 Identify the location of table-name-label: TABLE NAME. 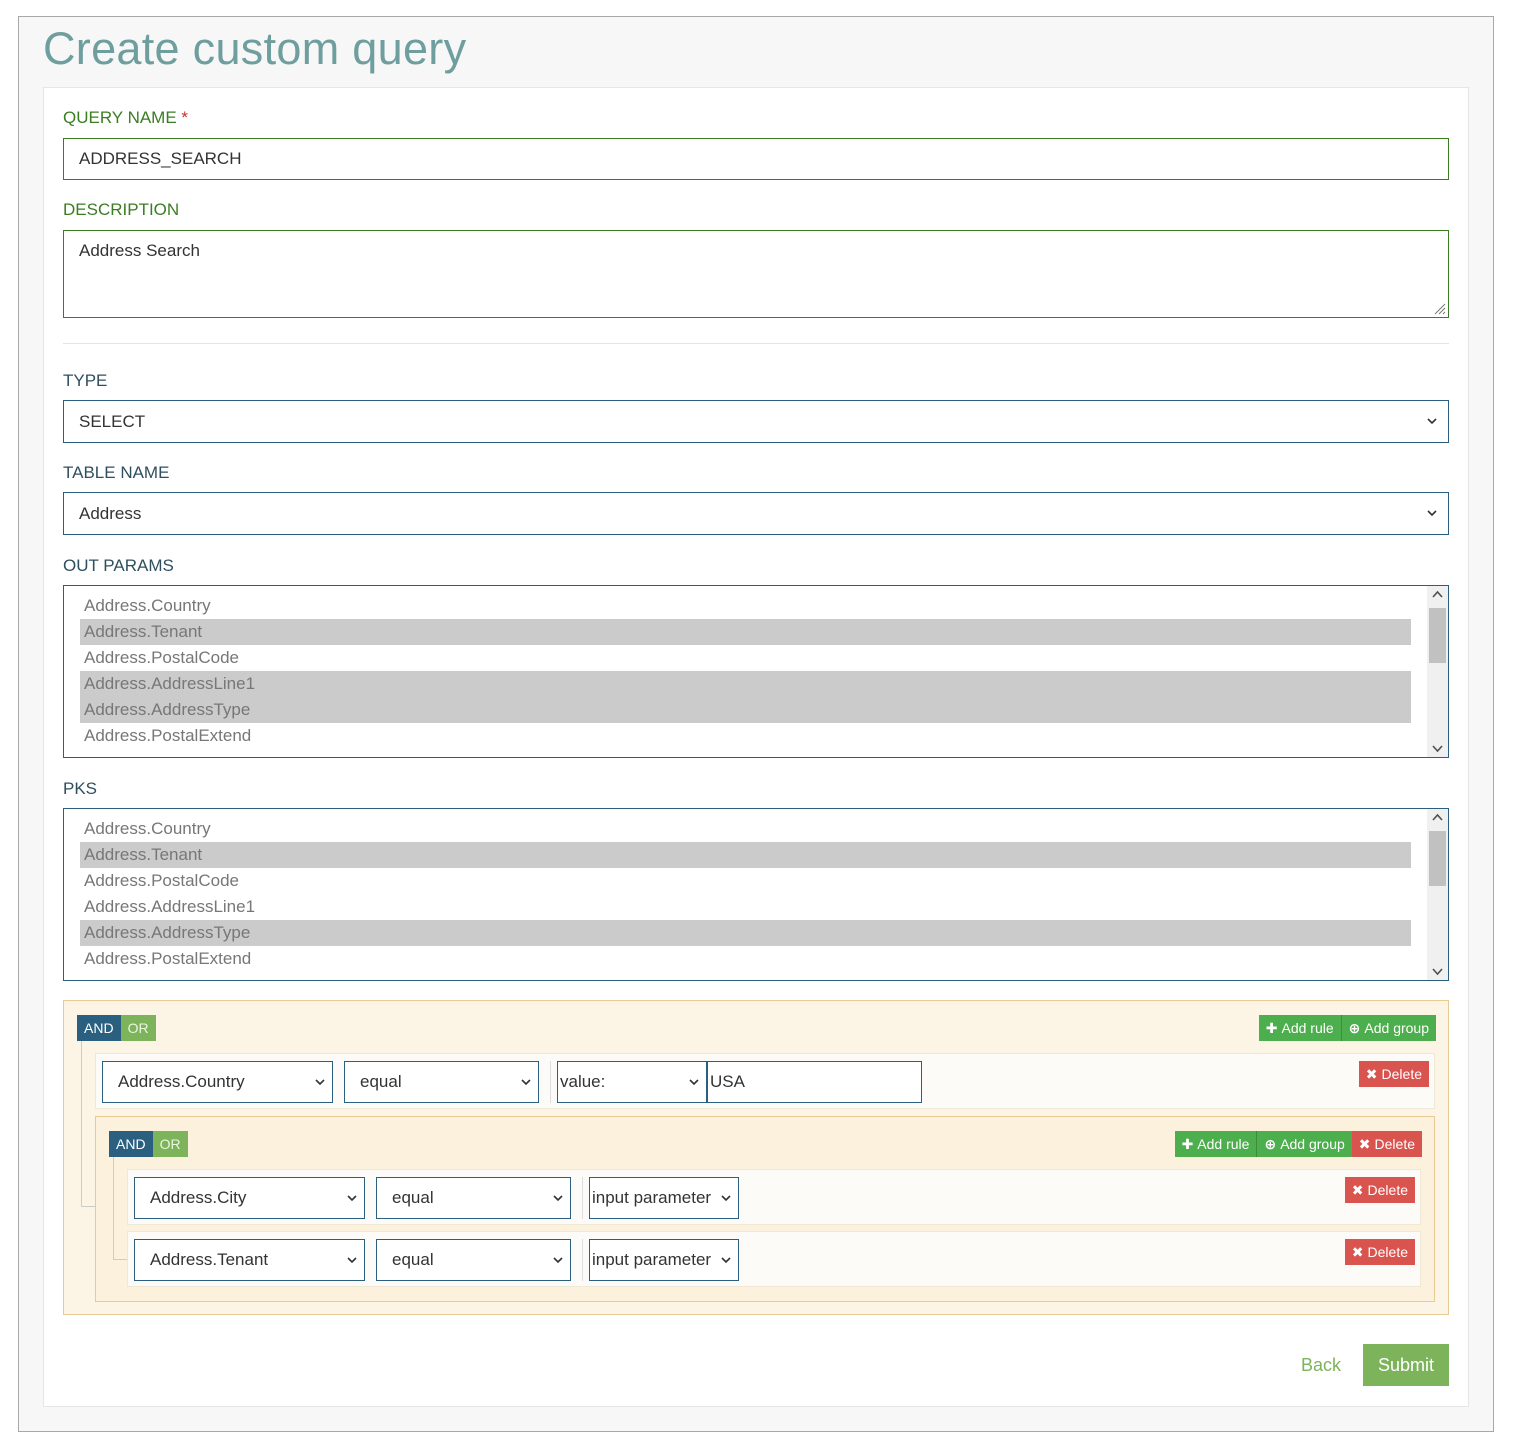
(116, 472).